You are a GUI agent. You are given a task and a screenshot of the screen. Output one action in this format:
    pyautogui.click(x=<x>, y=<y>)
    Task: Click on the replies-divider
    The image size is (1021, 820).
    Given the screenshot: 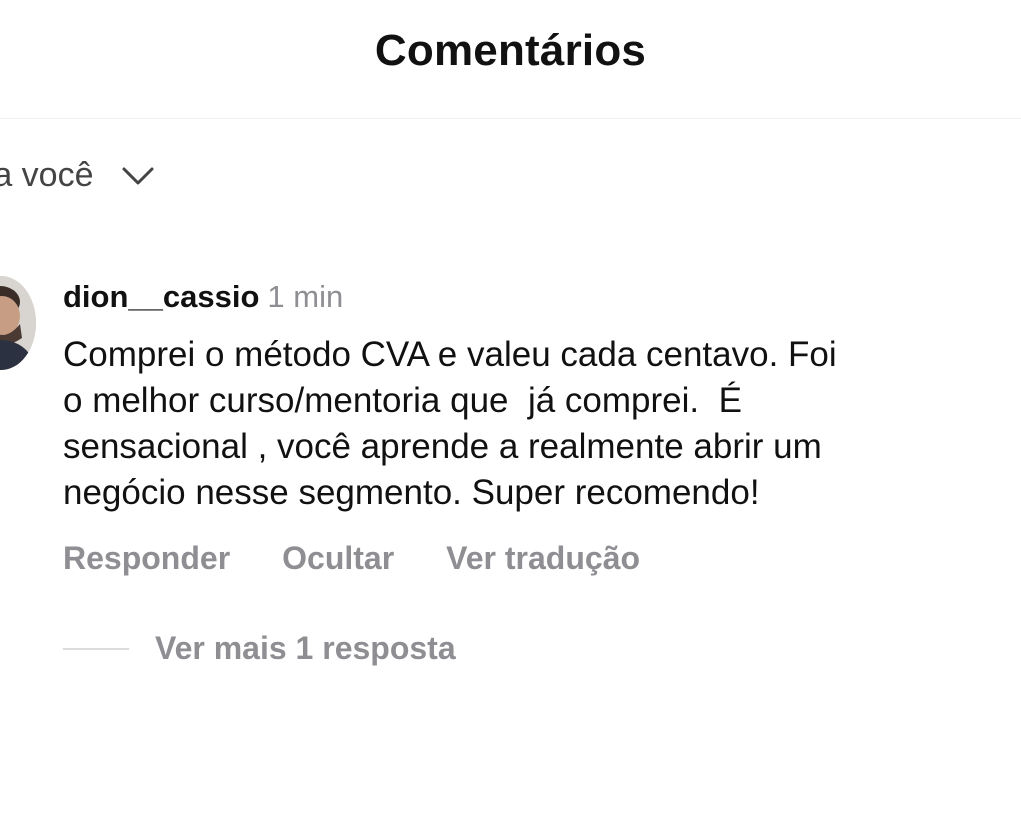 What is the action you would take?
    pyautogui.click(x=96, y=648)
    